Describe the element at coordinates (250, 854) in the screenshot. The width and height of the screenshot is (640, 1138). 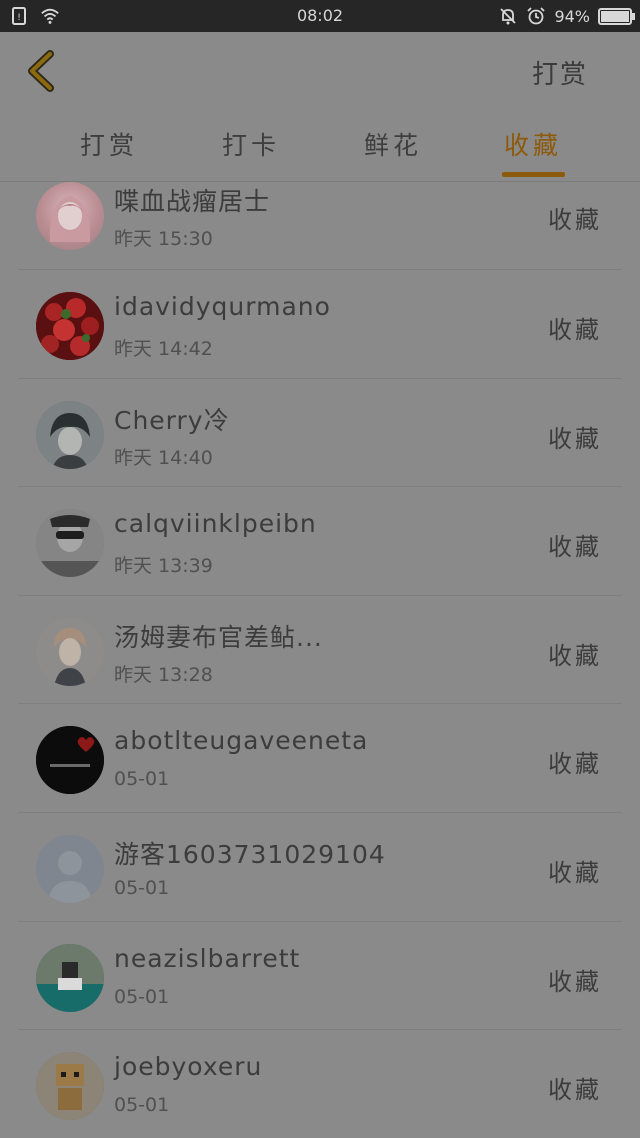
I see `user-name: 游客1603731029104` at that location.